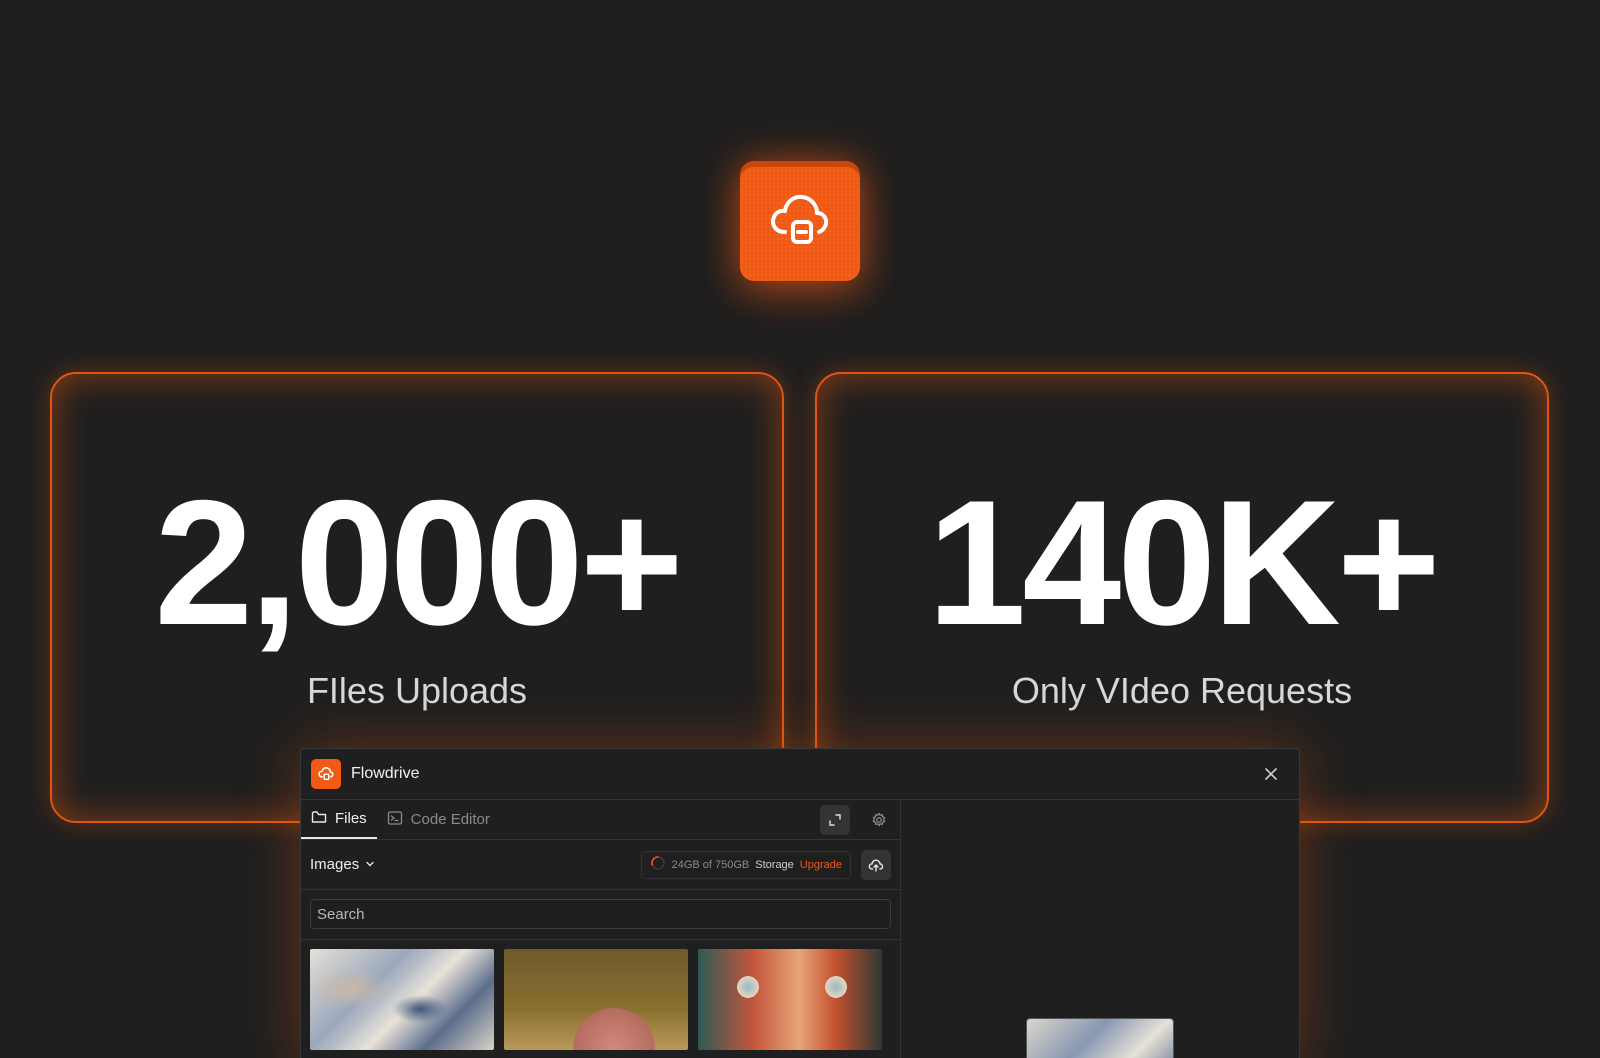  Describe the element at coordinates (857, 820) in the screenshot. I see `tab-actions` at that location.